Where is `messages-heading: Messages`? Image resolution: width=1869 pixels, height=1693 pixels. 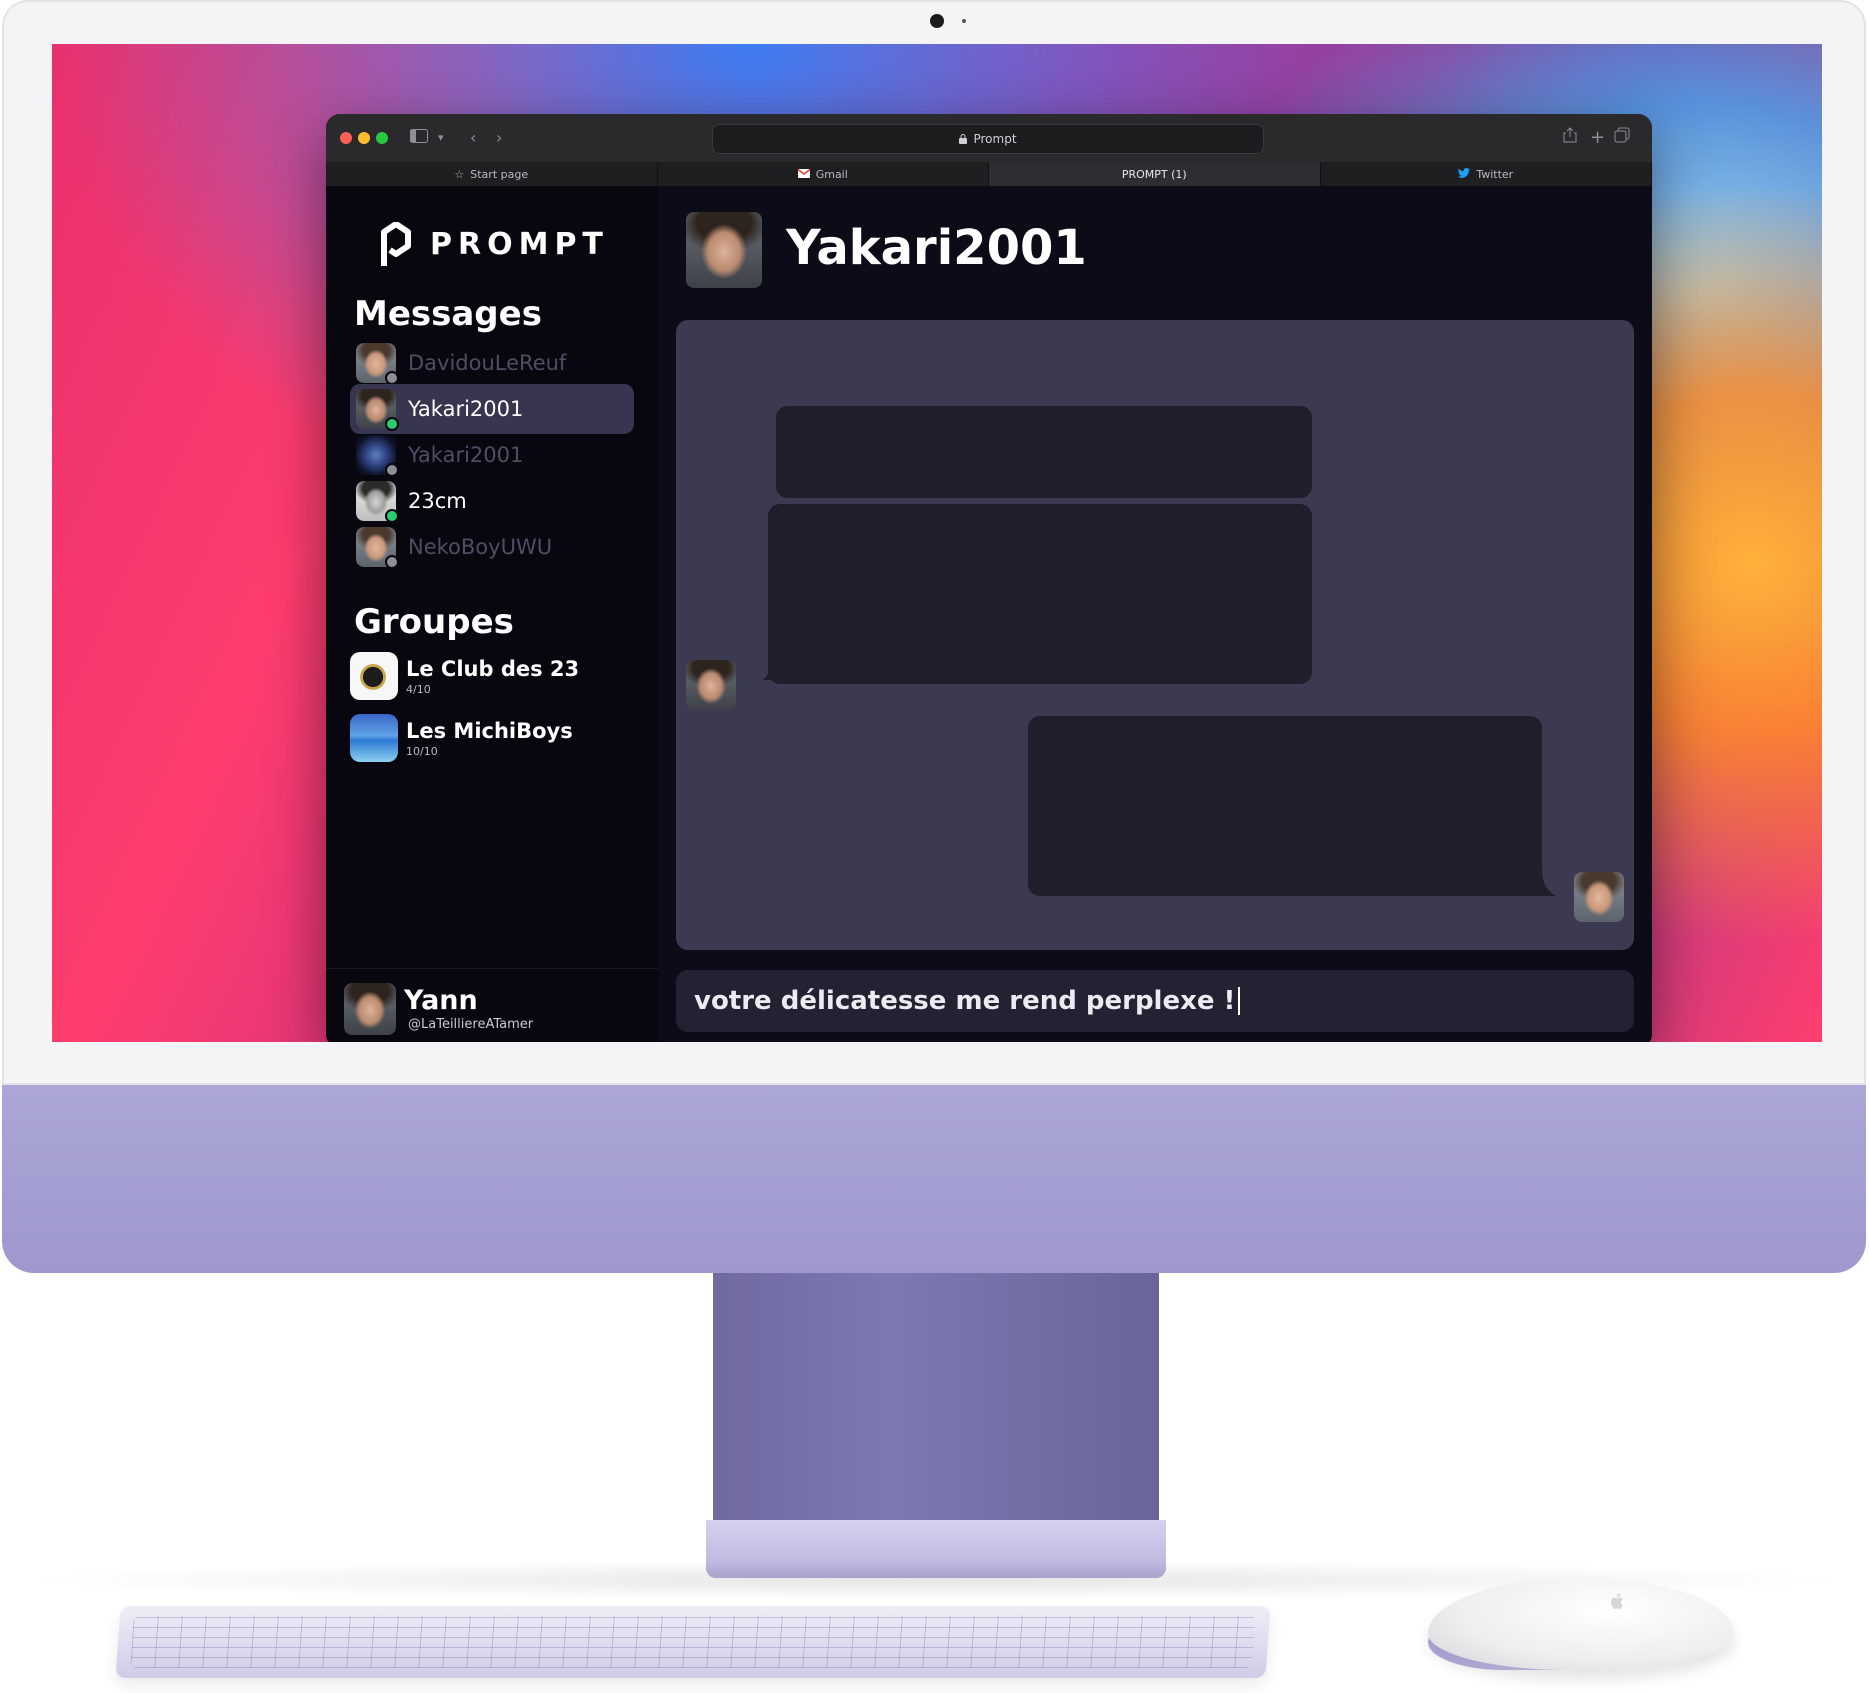 messages-heading: Messages is located at coordinates (448, 314).